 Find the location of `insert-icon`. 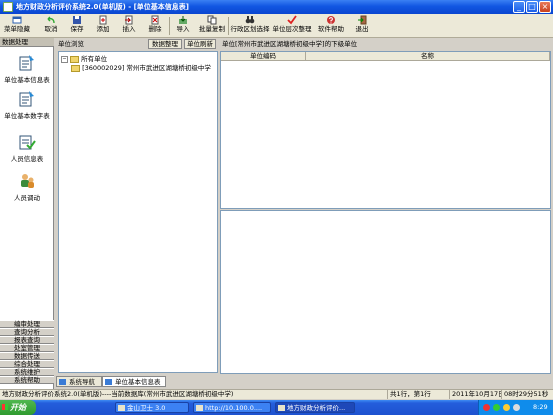

insert-icon is located at coordinates (129, 20).